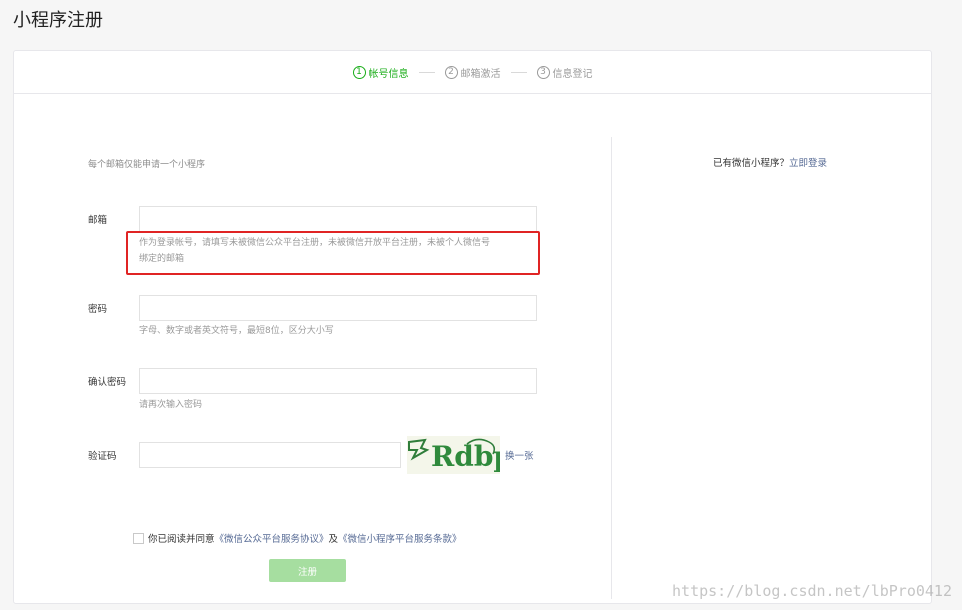 The width and height of the screenshot is (962, 610). Describe the element at coordinates (98, 309) in the screenshot. I see `password-label: 密码` at that location.